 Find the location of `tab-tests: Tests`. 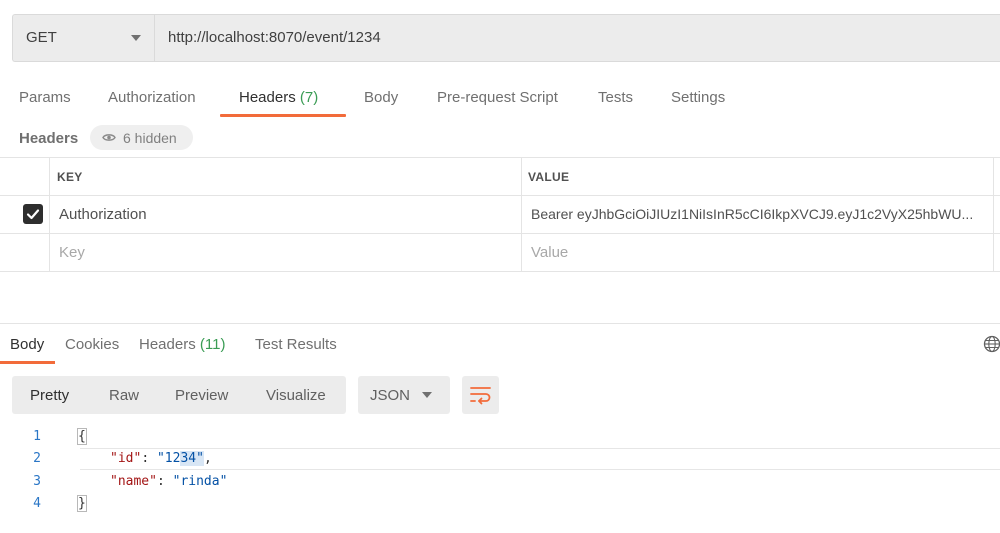

tab-tests: Tests is located at coordinates (615, 97).